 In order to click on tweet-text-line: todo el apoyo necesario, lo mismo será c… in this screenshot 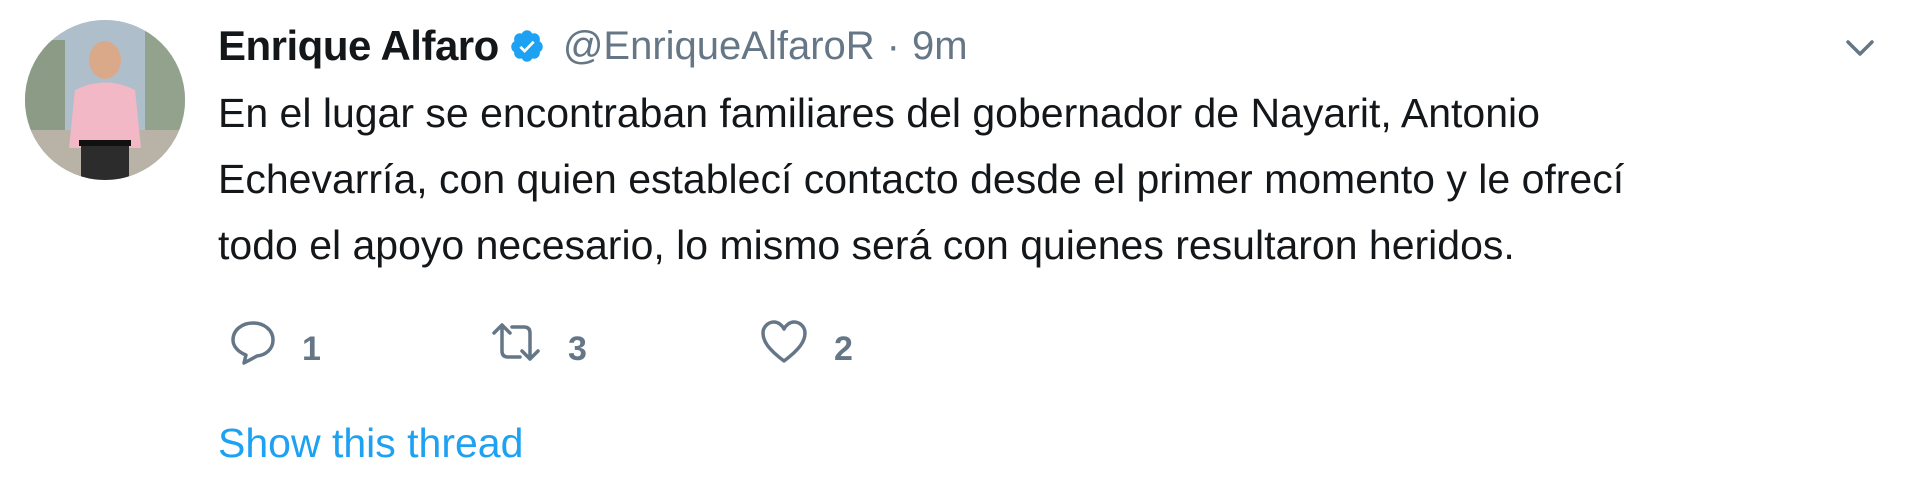, I will do `click(866, 245)`.